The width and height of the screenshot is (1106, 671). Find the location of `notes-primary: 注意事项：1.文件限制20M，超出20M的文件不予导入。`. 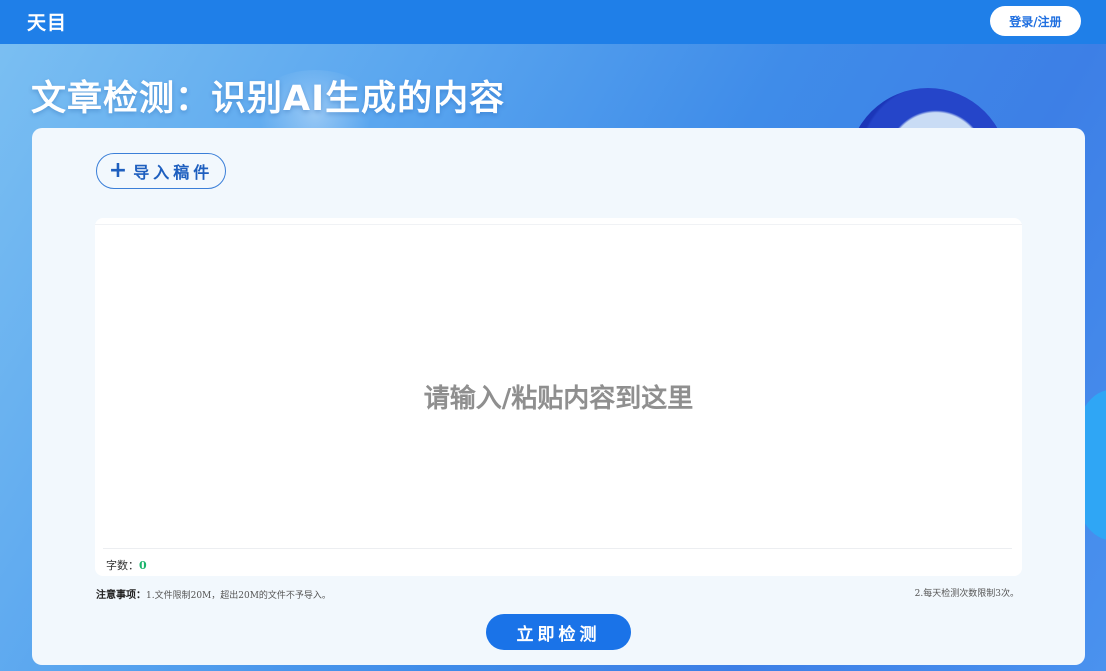

notes-primary: 注意事项：1.文件限制20M，超出20M的文件不予导入。 is located at coordinates (213, 593).